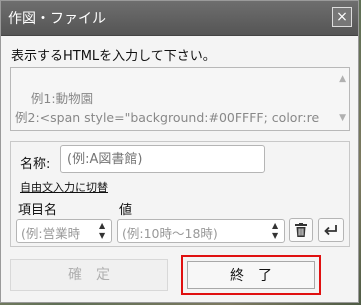 The width and height of the screenshot is (361, 305). Describe the element at coordinates (89, 275) in the screenshot. I see `confirm-button: 確定` at that location.